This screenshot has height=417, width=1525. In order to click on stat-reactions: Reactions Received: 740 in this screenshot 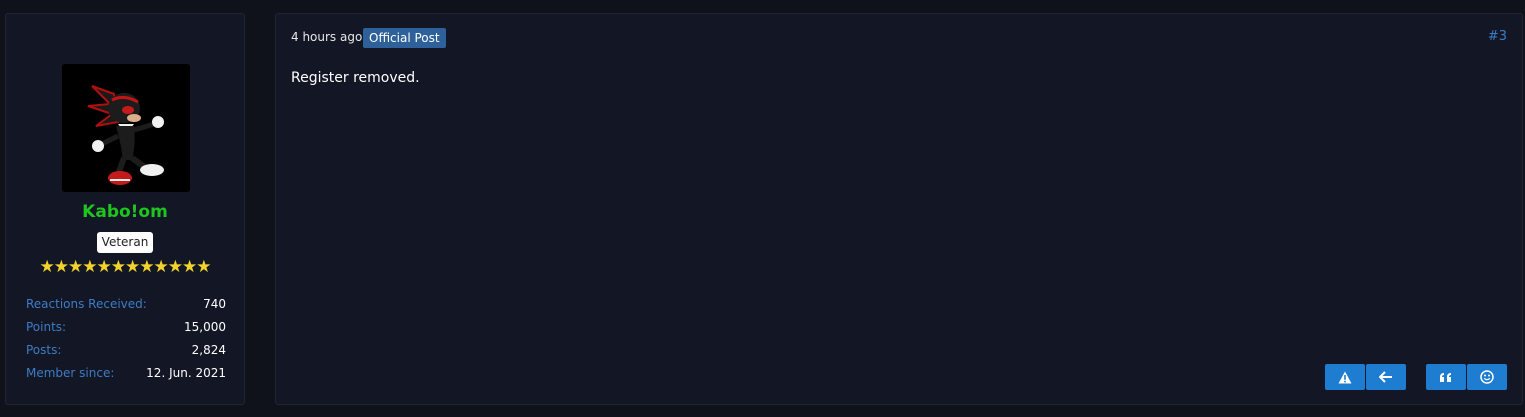, I will do `click(126, 307)`.